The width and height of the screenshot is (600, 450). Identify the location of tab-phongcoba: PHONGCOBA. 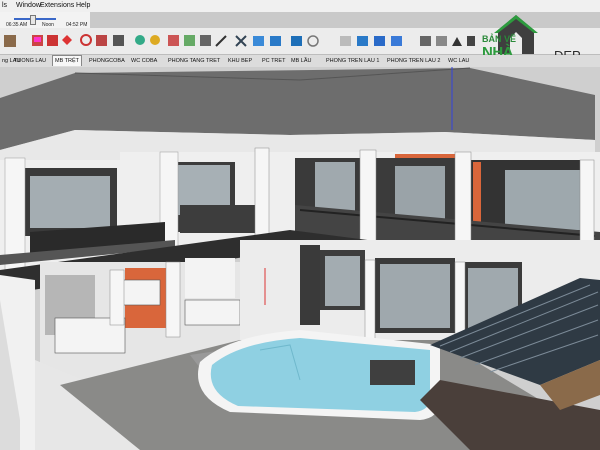
(107, 61).